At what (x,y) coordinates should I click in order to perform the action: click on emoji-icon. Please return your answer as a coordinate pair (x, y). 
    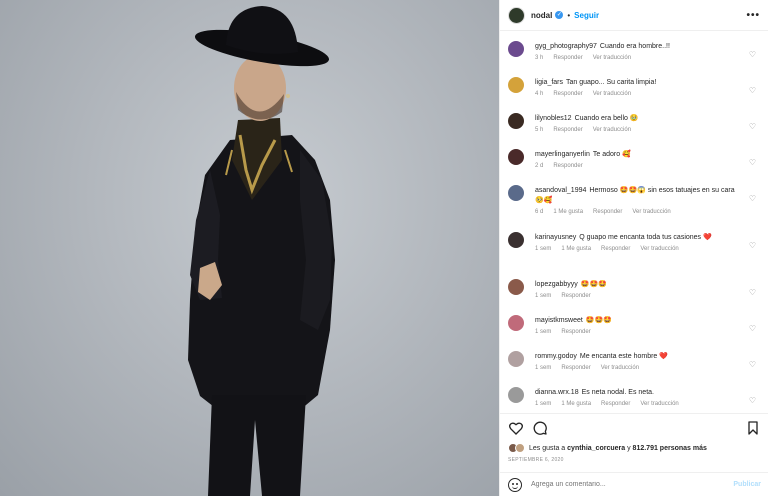
    Looking at the image, I should click on (515, 484).